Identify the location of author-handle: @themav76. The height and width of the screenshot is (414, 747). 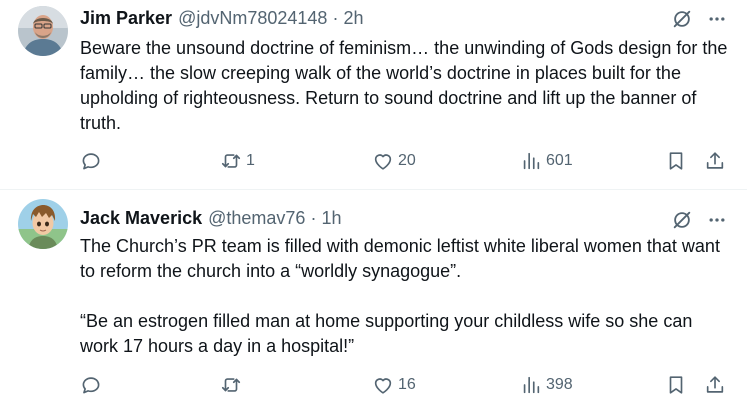
(256, 218).